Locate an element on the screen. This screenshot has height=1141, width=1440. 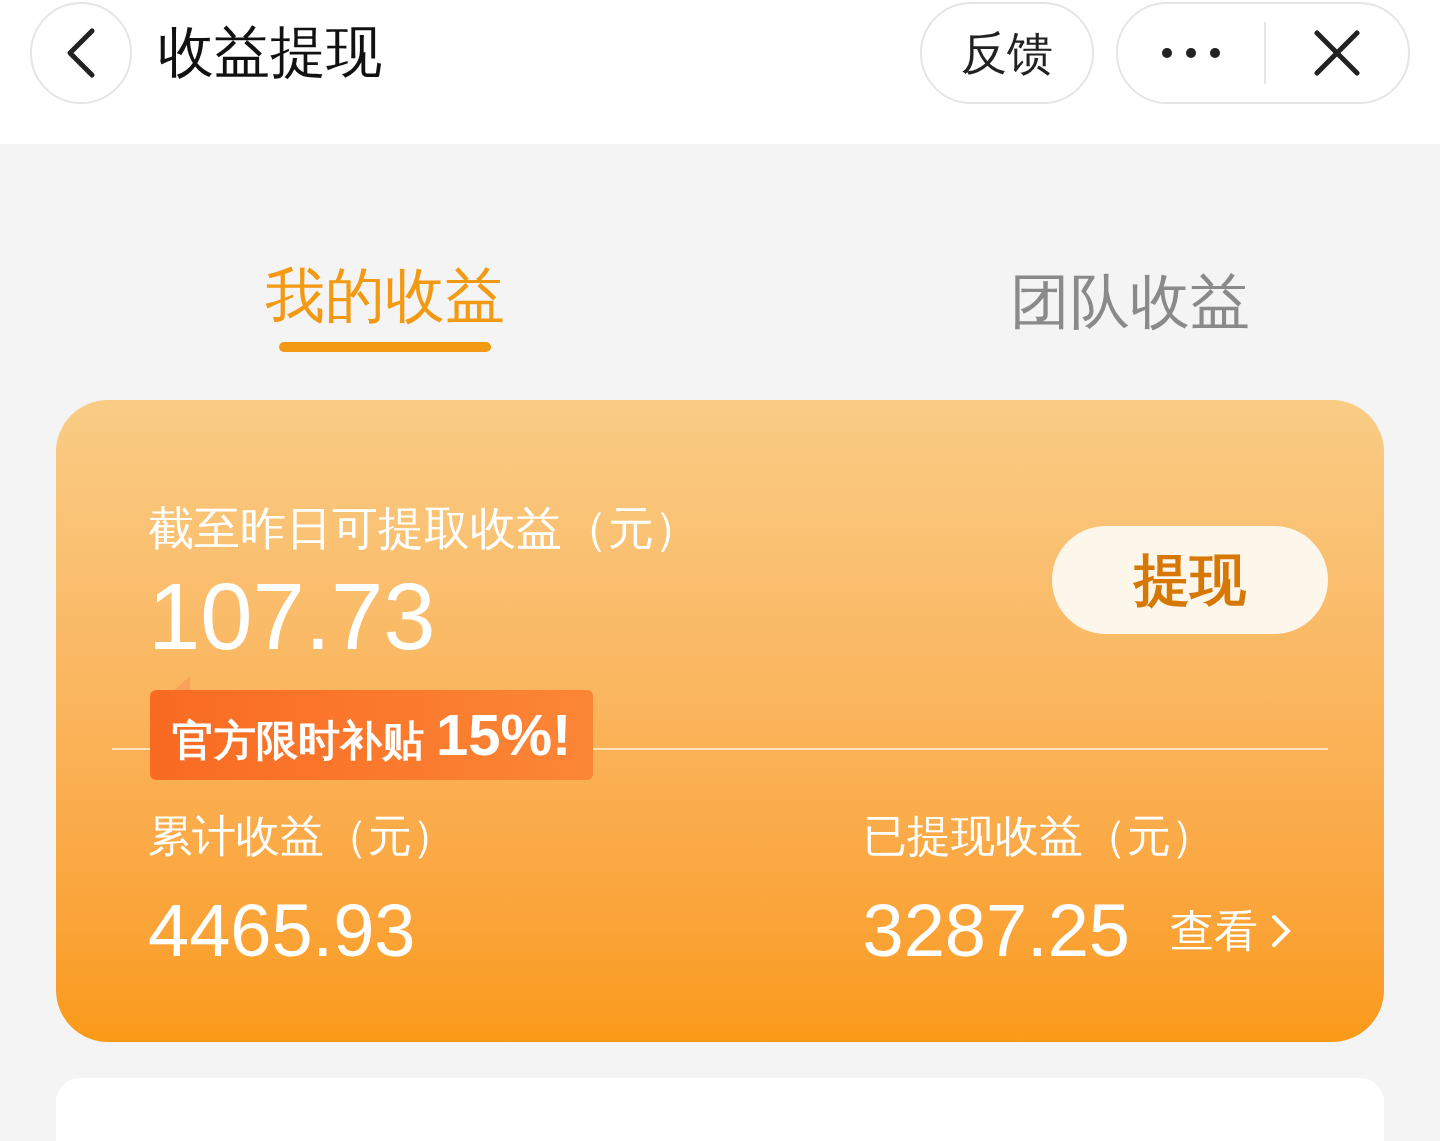
withdrawn-earnings-label: 已提现收益（元） is located at coordinates (1039, 836).